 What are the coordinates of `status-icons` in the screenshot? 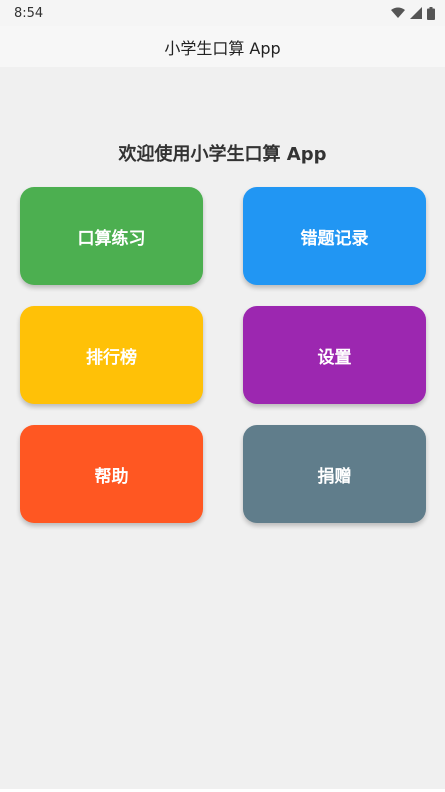 It's located at (413, 13).